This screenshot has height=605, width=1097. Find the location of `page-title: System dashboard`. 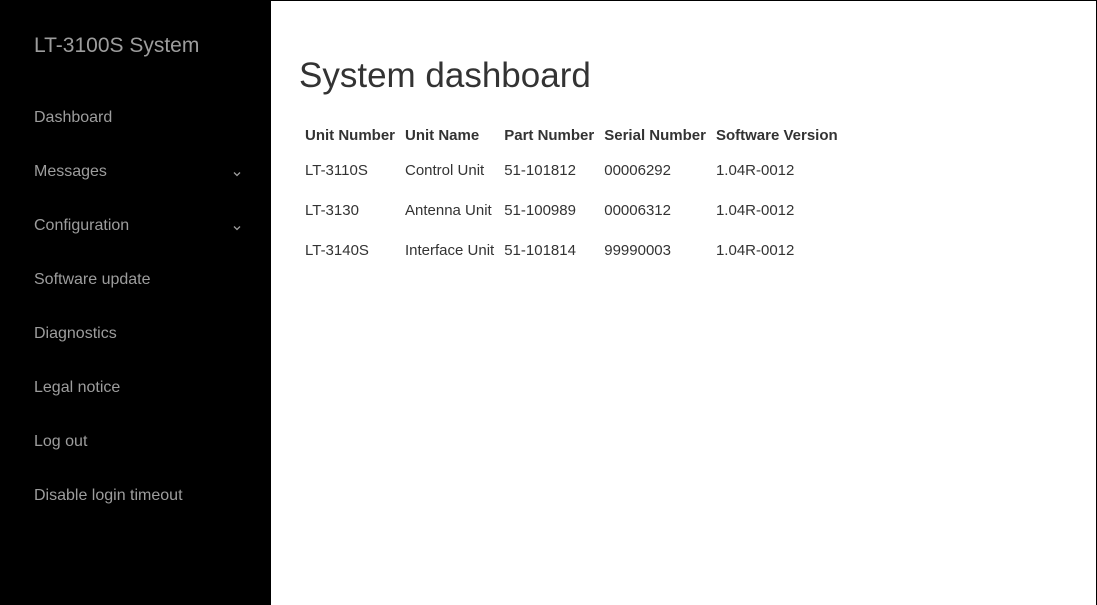

page-title: System dashboard is located at coordinates (445, 75).